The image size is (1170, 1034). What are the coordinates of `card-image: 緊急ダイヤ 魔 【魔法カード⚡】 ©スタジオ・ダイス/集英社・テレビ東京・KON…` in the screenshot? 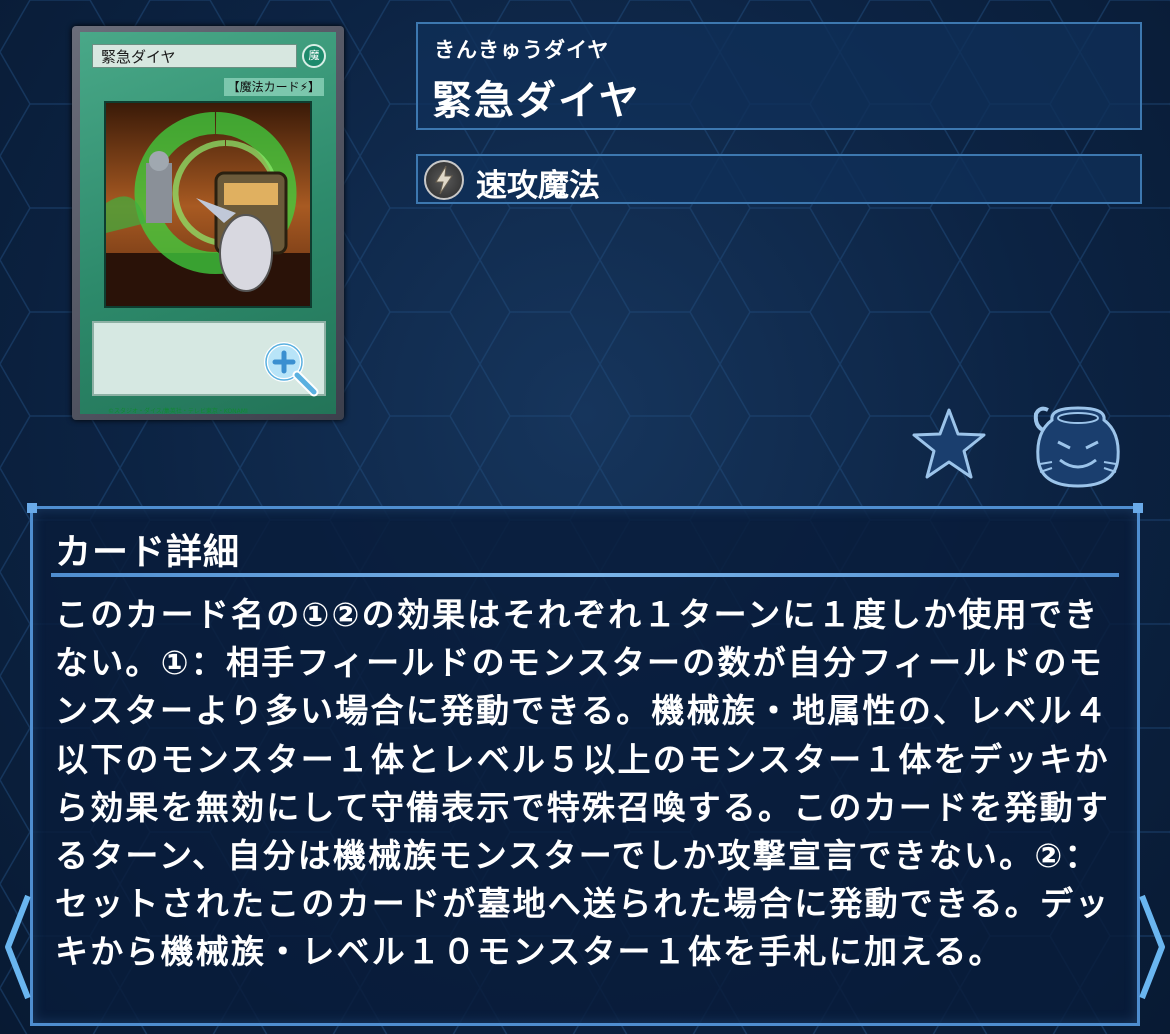 It's located at (208, 223).